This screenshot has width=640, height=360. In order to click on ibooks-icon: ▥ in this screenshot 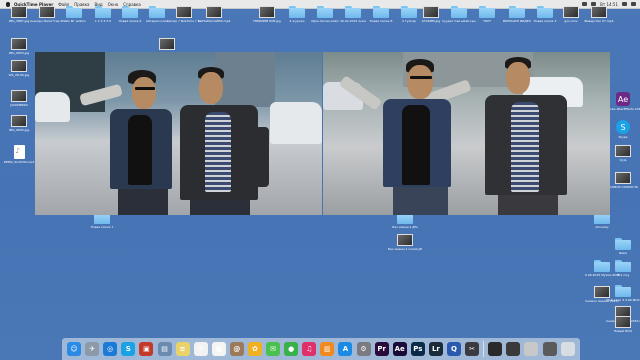, I will do `click(327, 349)`.